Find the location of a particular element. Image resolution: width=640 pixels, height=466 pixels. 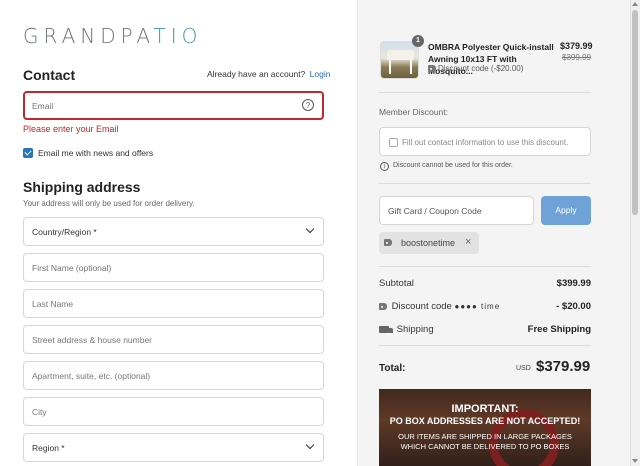

email-error-message: Please enter your Email is located at coordinates (71, 129).